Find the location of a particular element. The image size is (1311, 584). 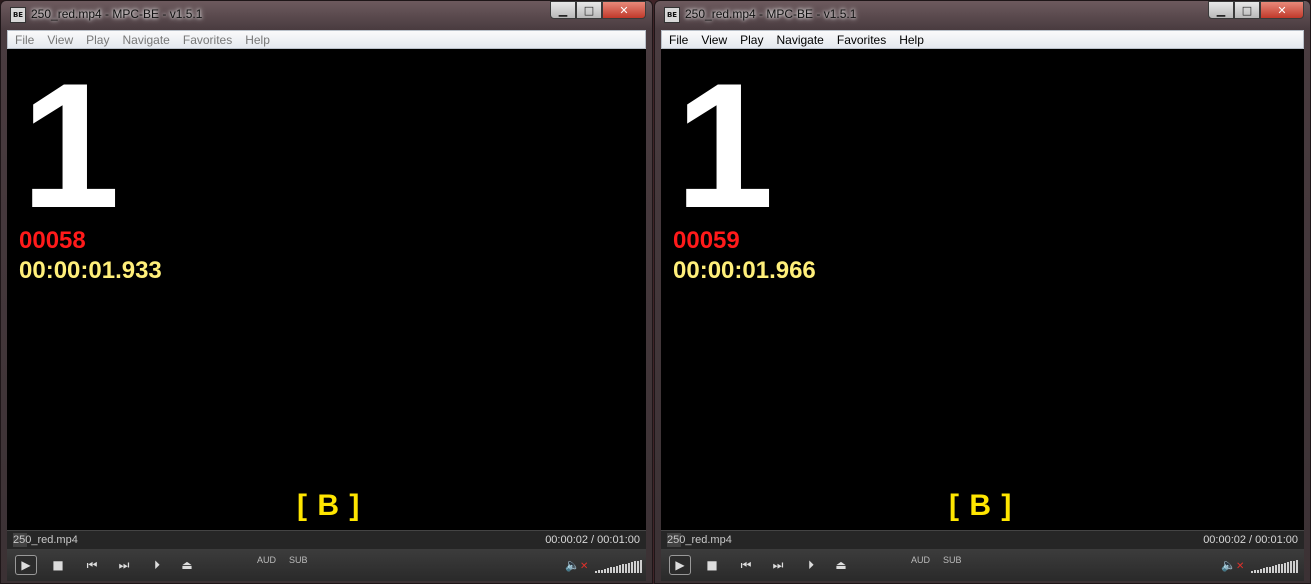

mute-x-icon: ✕ is located at coordinates (584, 566).